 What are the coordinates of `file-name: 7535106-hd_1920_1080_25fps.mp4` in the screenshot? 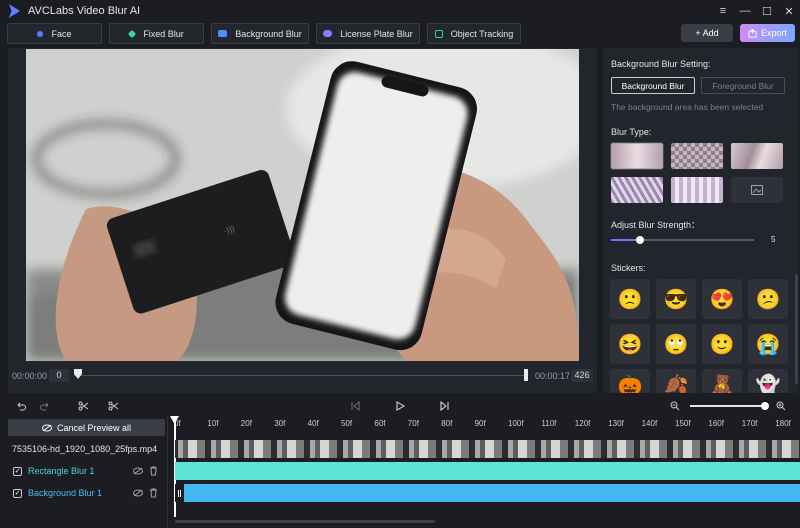 It's located at (85, 449).